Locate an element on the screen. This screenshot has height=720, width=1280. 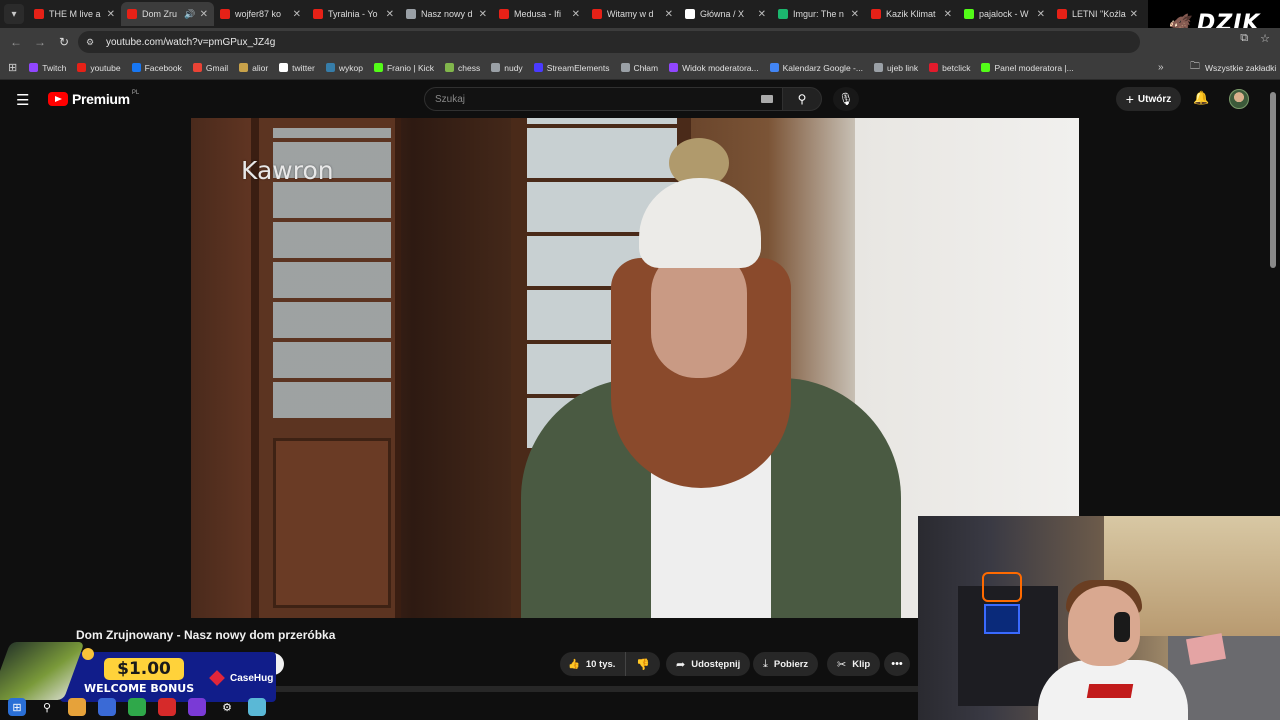
browser-tab: Kazik Klimat ✕ is located at coordinates (911, 14).